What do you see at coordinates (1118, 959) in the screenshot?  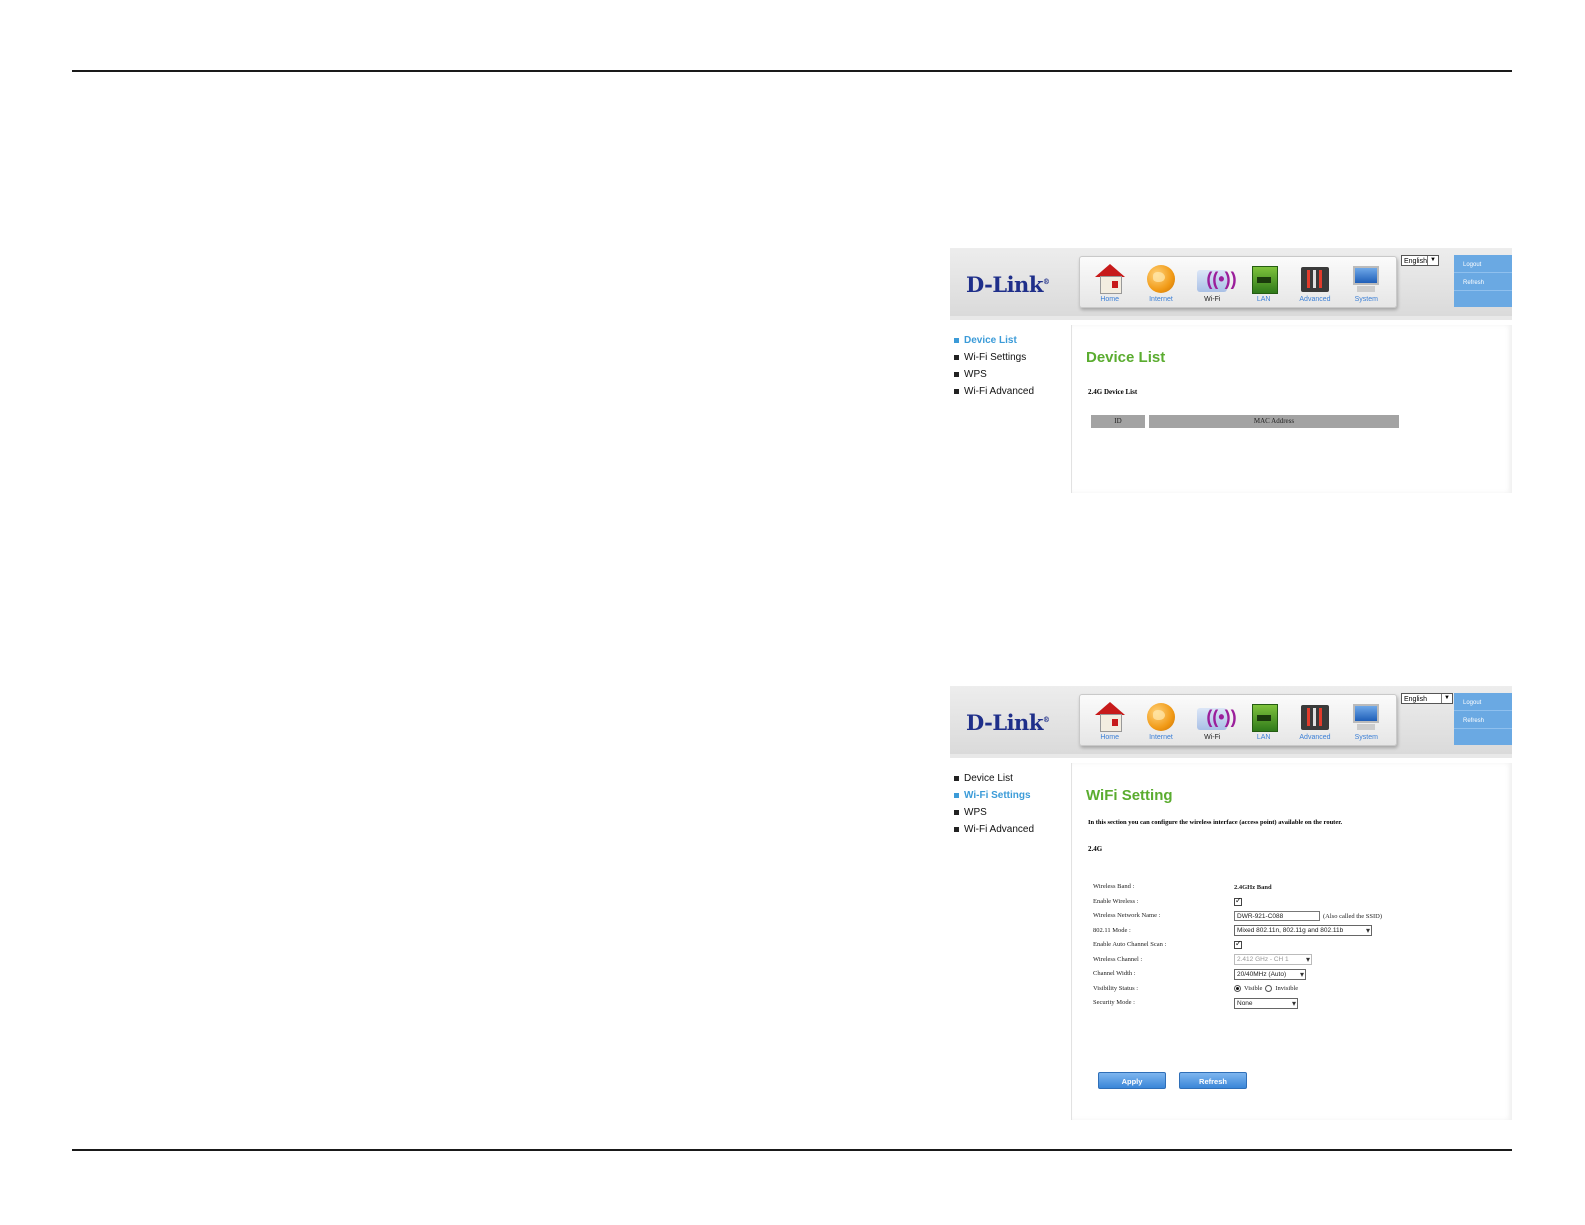 I see `channel-label: Wireless Channel :` at bounding box center [1118, 959].